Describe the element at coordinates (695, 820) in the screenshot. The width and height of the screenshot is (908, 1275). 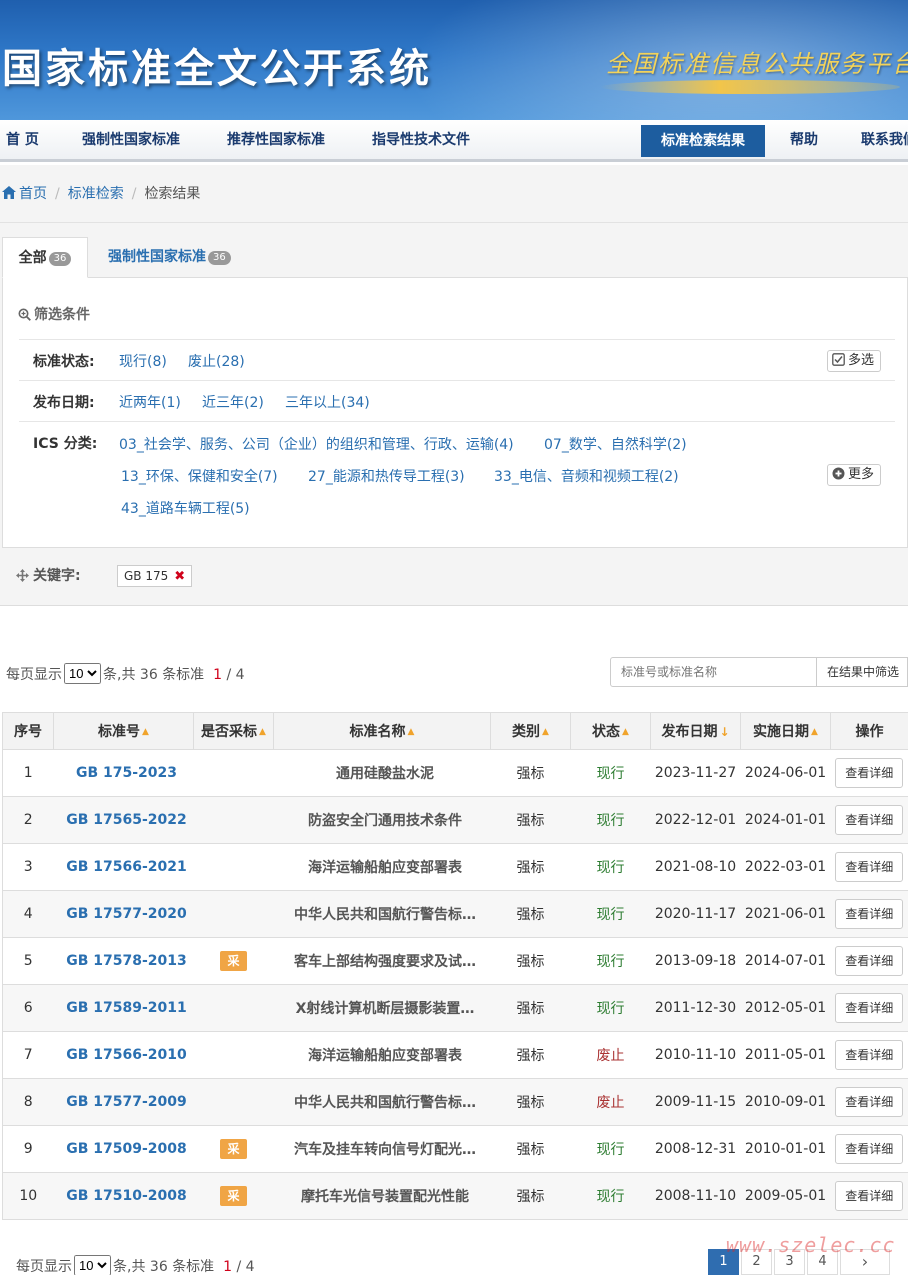
I see `cell-pub-date: 2022-12-01` at that location.